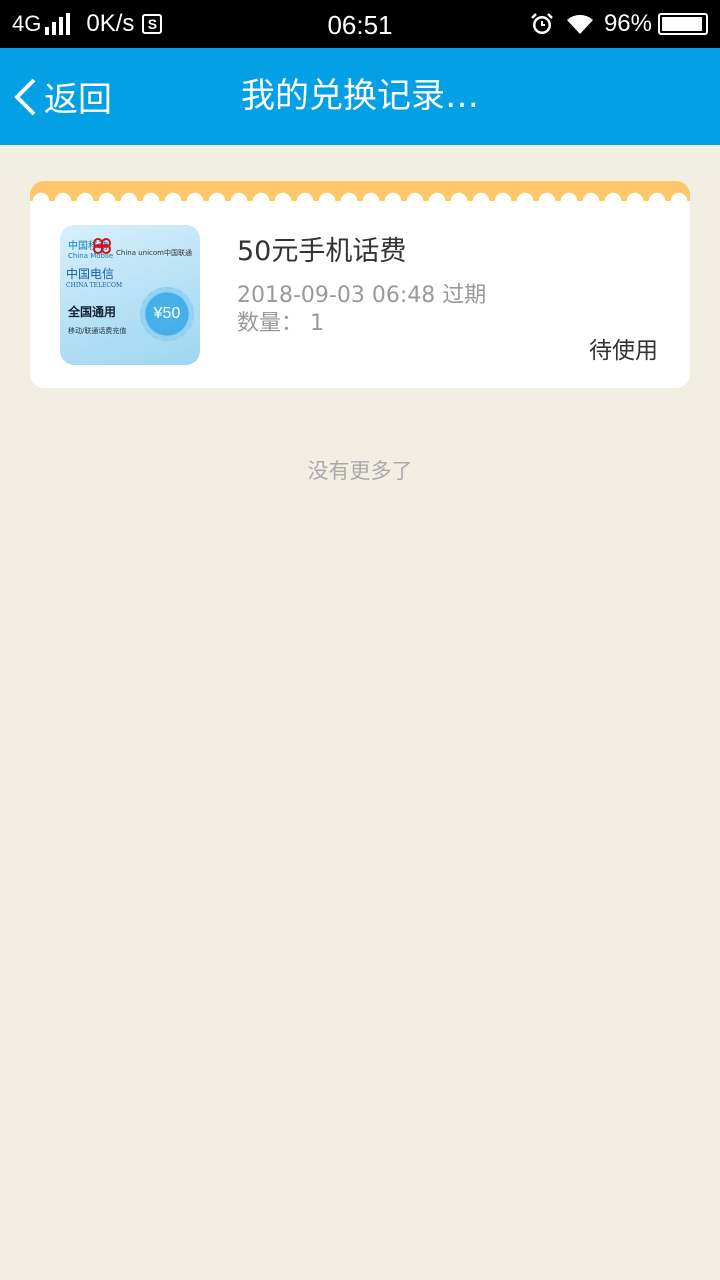  Describe the element at coordinates (627, 23) in the screenshot. I see `battery-percent: 96%` at that location.